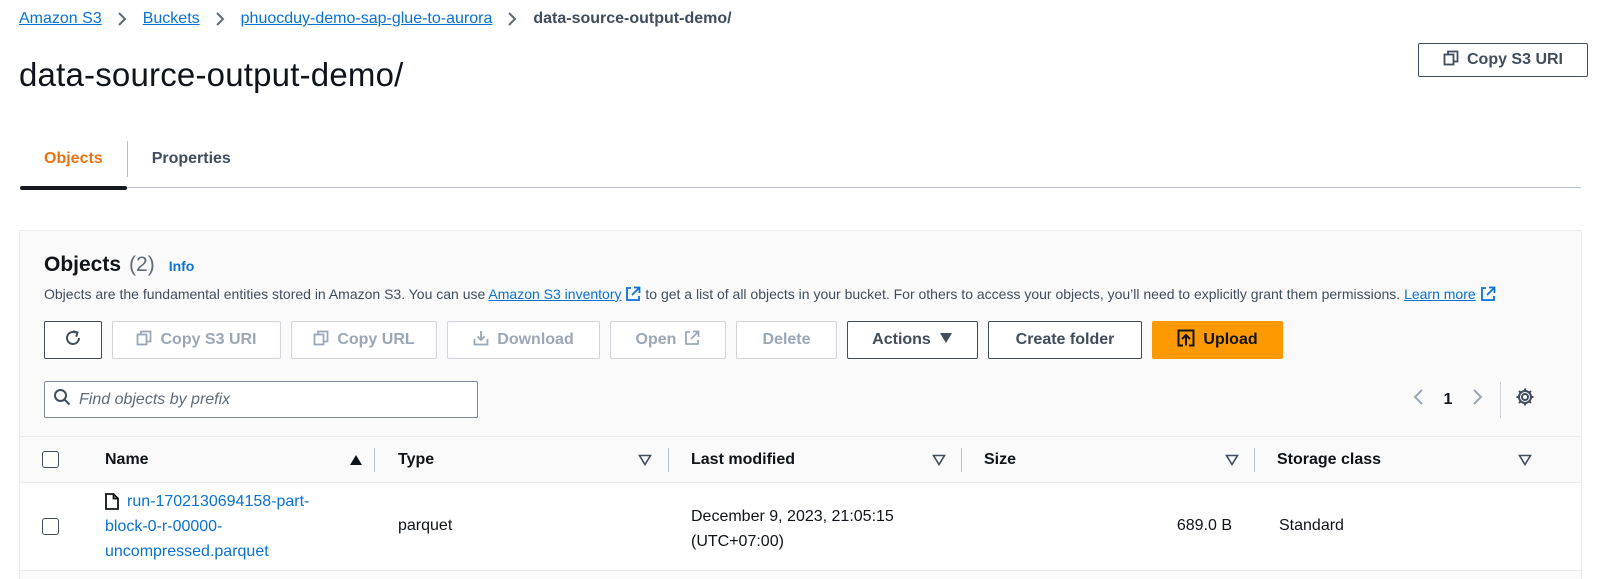  I want to click on search-input, so click(269, 399).